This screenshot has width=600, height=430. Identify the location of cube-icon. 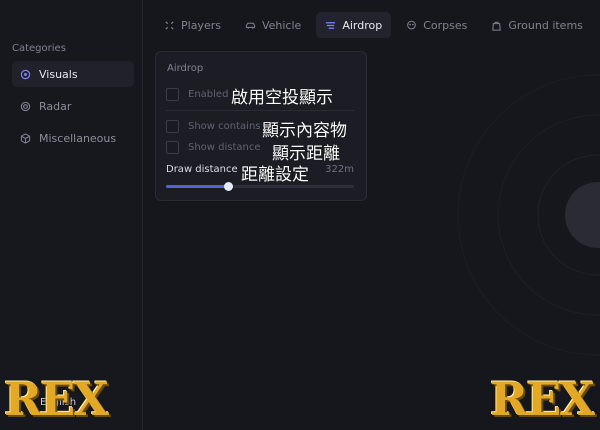
(25, 138).